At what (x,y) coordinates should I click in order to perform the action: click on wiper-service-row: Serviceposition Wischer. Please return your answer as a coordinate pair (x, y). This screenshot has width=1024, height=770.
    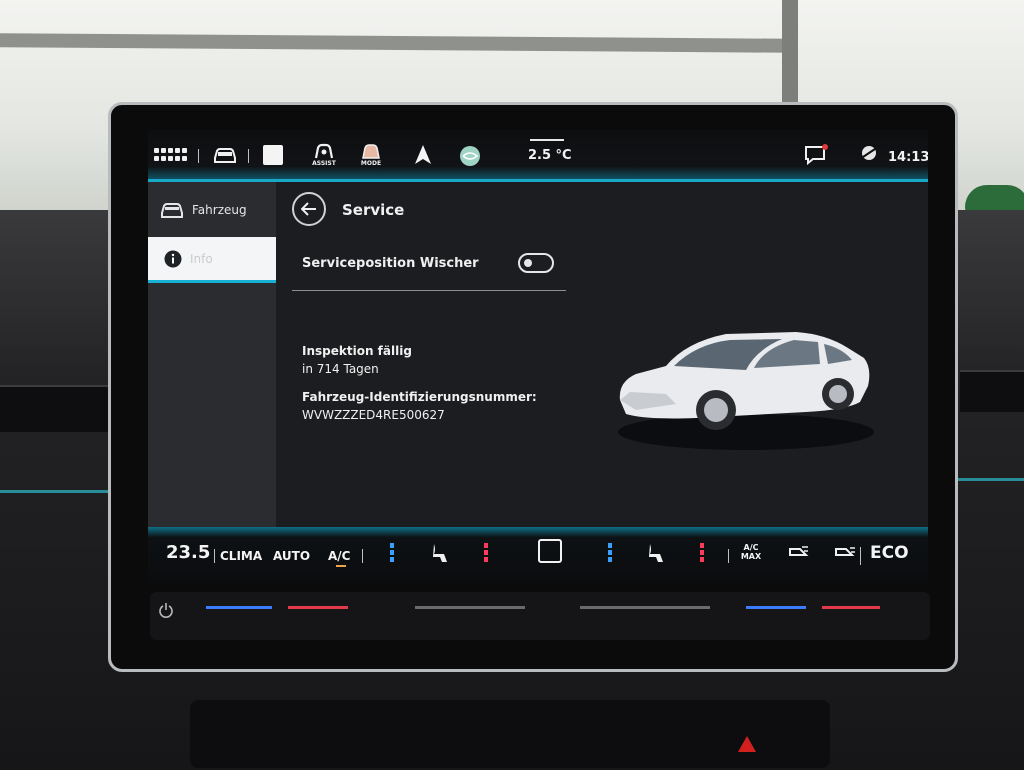
    Looking at the image, I should click on (429, 270).